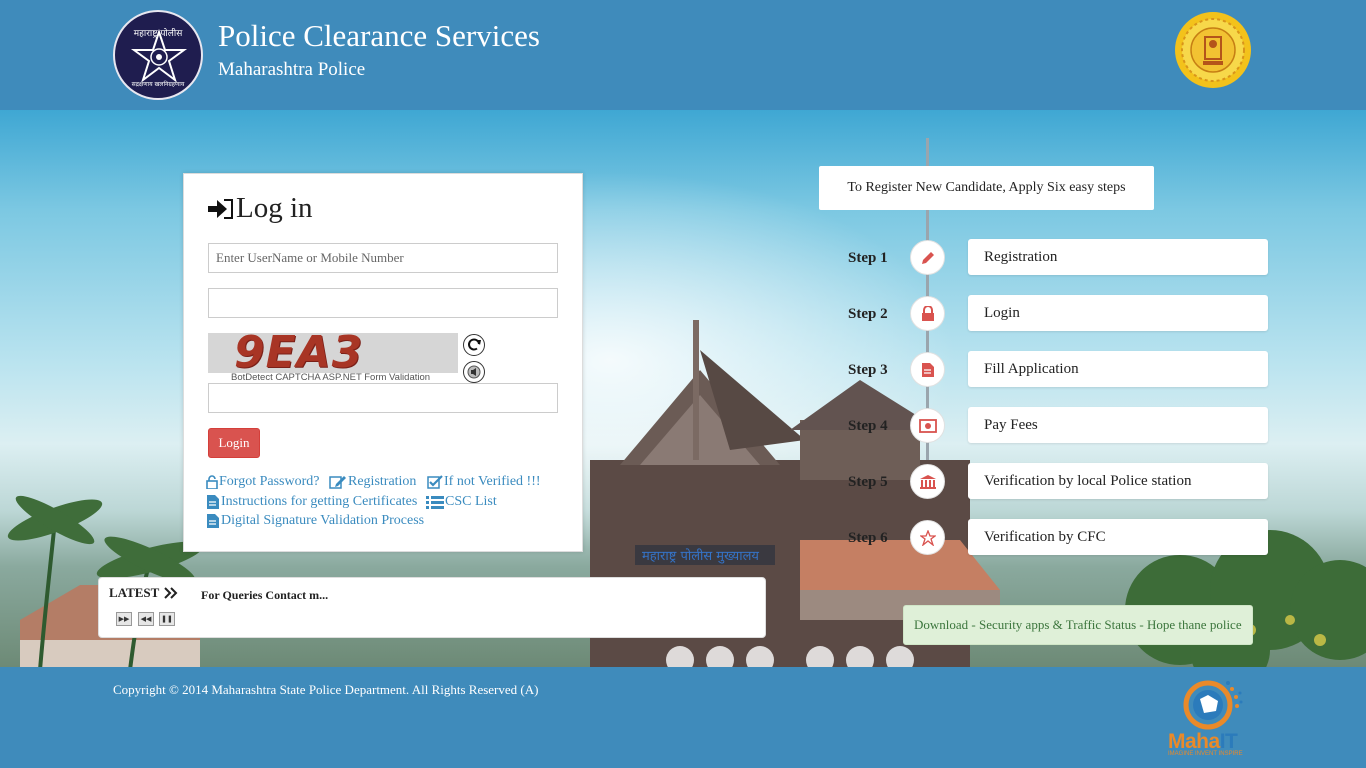 The width and height of the screenshot is (1366, 768). I want to click on bank-icon, so click(927, 481).